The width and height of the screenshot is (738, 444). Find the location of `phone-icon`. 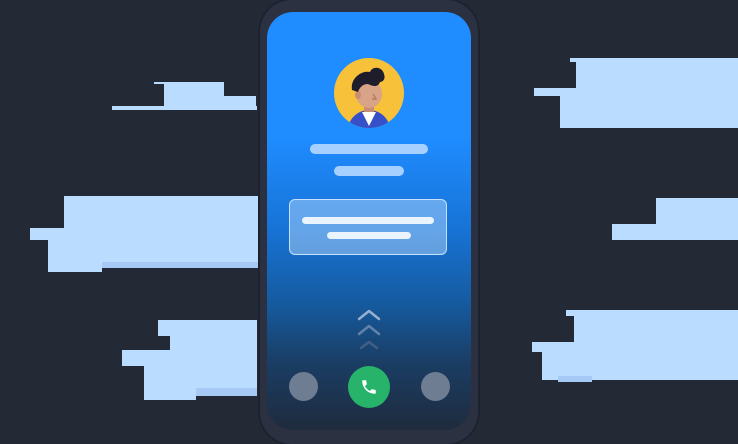

phone-icon is located at coordinates (369, 387).